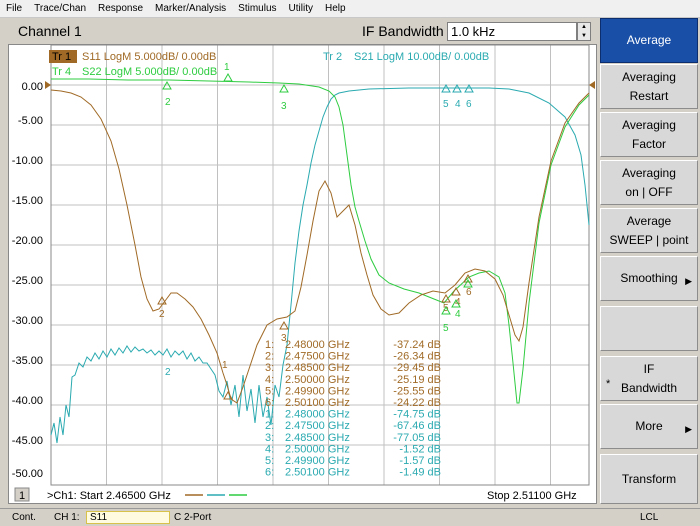  Describe the element at coordinates (417, 380) in the screenshot. I see `marker-table-val: -25.19 dB` at that location.